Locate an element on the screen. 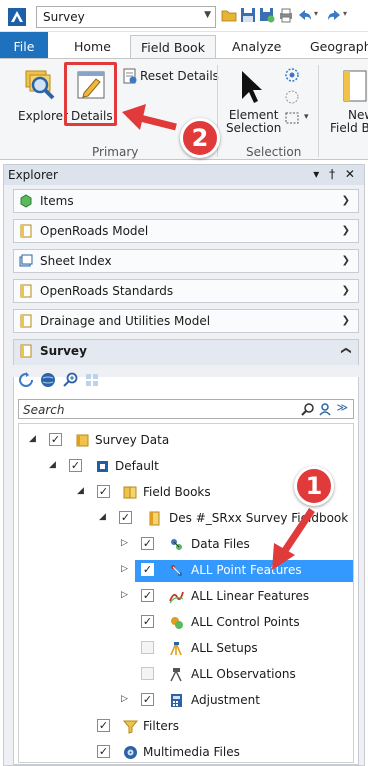 This screenshot has height=766, width=368. details-button: Details is located at coordinates (92, 116).